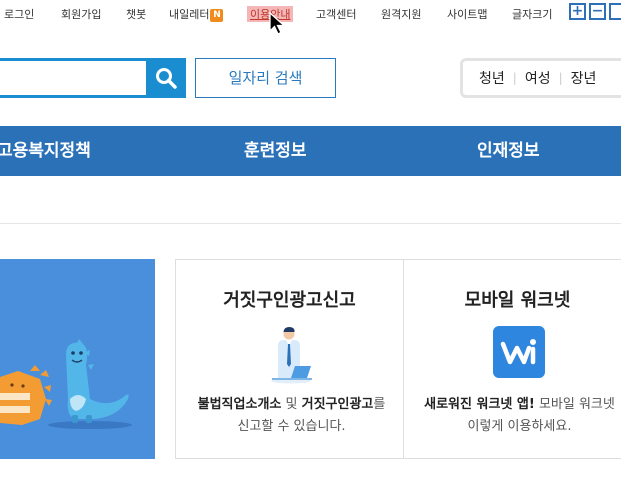  I want to click on worknet-app-icon, so click(519, 352).